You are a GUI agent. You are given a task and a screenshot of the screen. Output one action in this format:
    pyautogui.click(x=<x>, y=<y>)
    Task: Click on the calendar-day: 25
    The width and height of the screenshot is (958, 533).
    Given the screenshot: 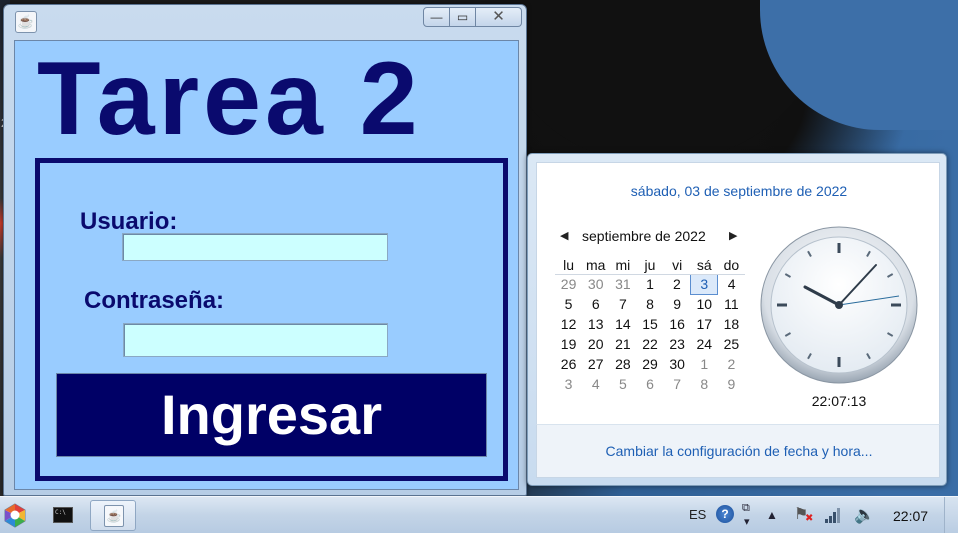 What is the action you would take?
    pyautogui.click(x=731, y=344)
    